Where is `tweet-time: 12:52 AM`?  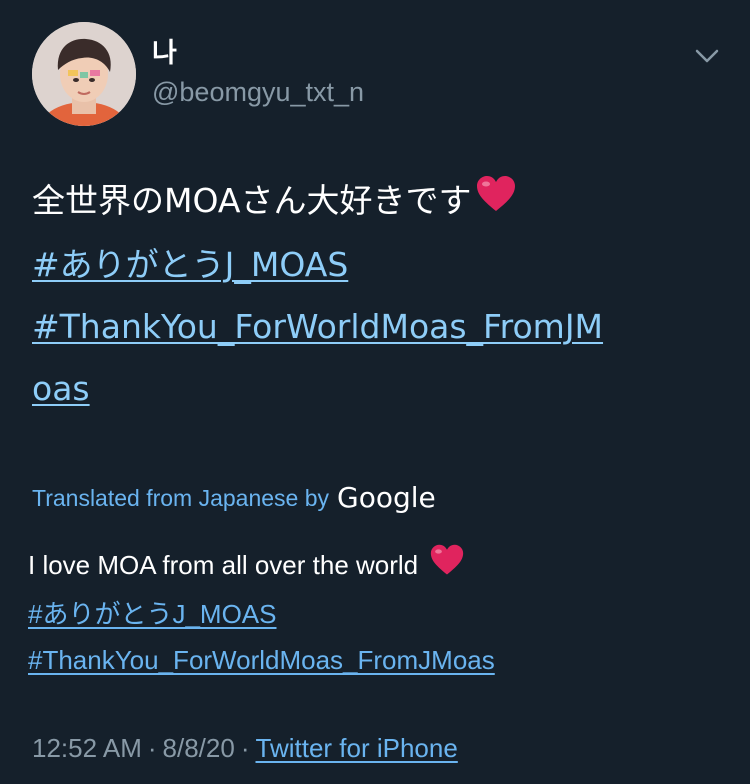
tweet-time: 12:52 AM is located at coordinates (87, 748).